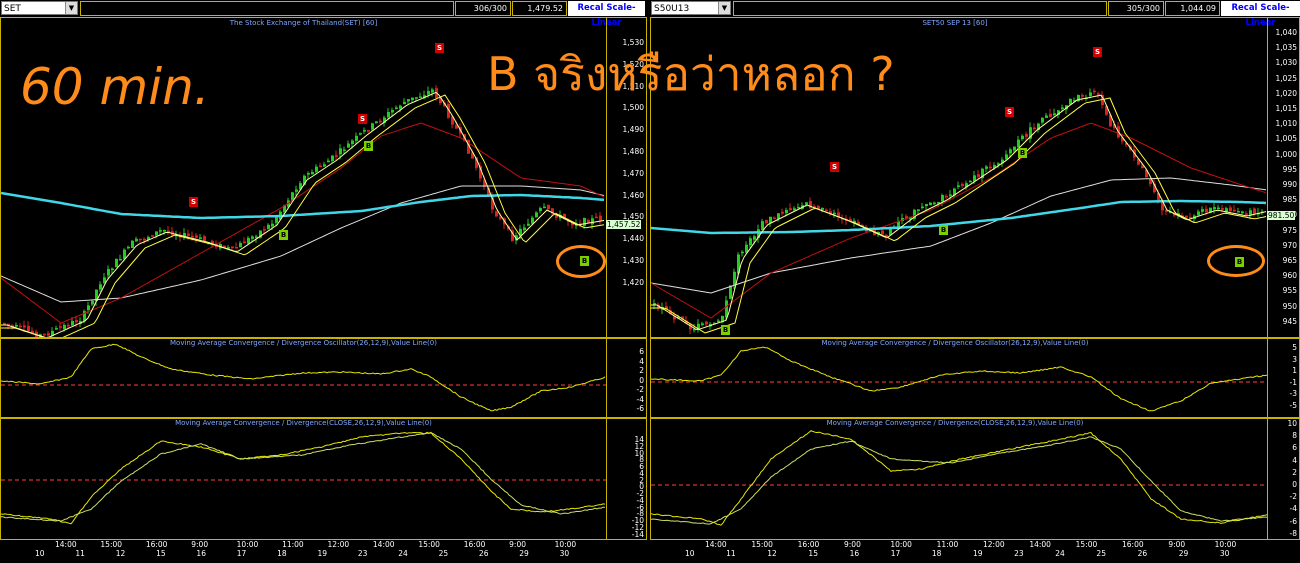  I want to click on right-recal-scale-button: Recal Scale-Linear, so click(1260, 14).